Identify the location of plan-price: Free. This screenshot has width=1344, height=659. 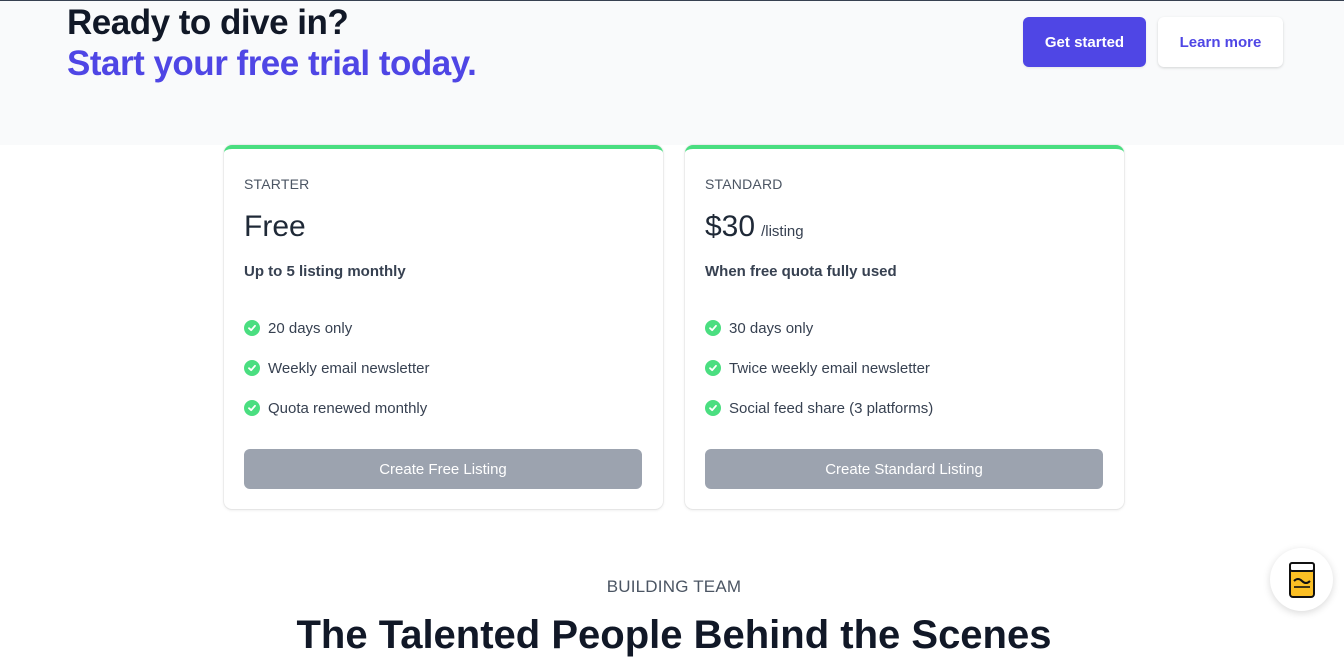
(275, 227).